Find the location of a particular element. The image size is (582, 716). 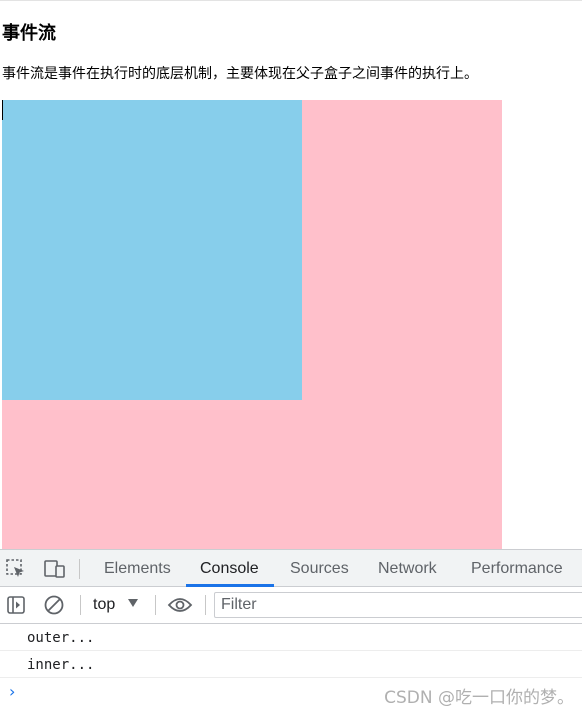

console-filter-input is located at coordinates (398, 605).